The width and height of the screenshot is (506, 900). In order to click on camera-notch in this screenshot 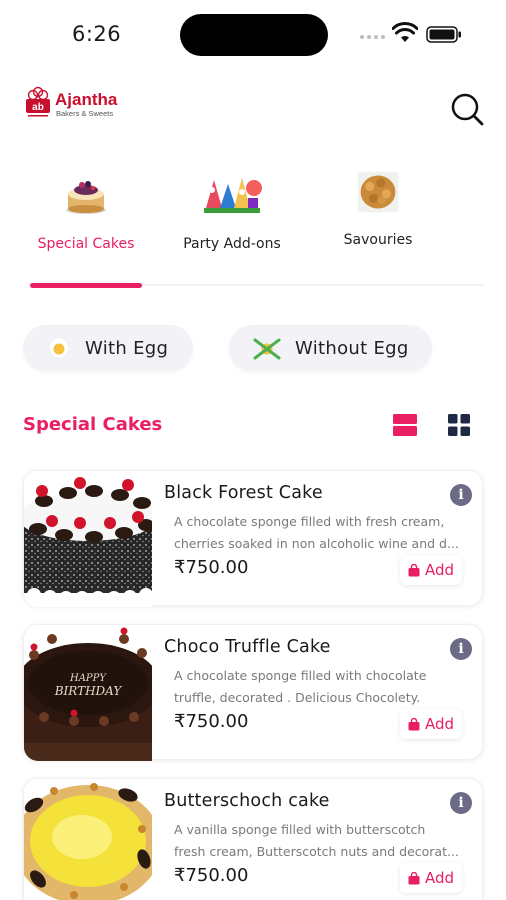, I will do `click(254, 35)`.